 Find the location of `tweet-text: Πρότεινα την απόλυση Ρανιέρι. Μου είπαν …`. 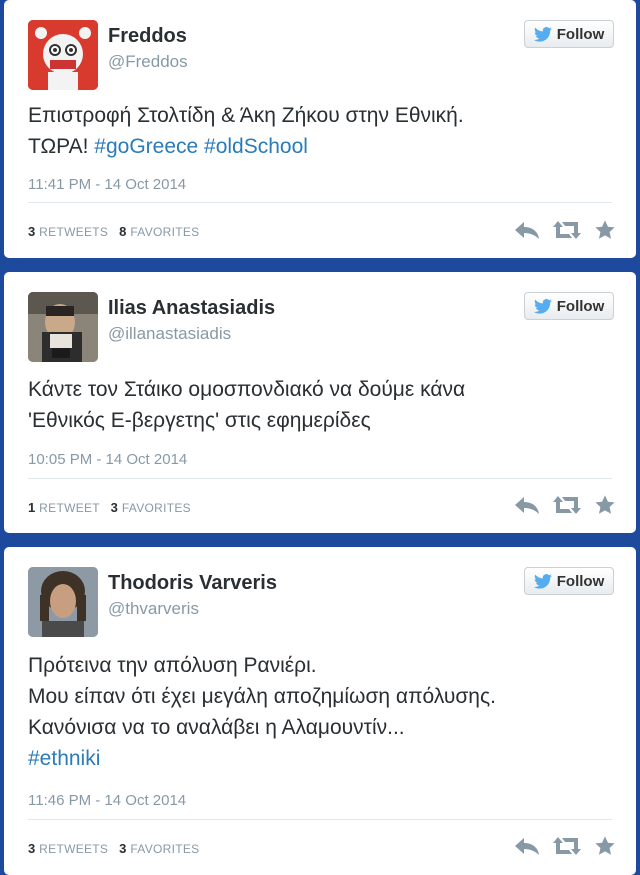

tweet-text: Πρότεινα την απόλυση Ρανιέρι. Μου είπαν … is located at coordinates (320, 712).